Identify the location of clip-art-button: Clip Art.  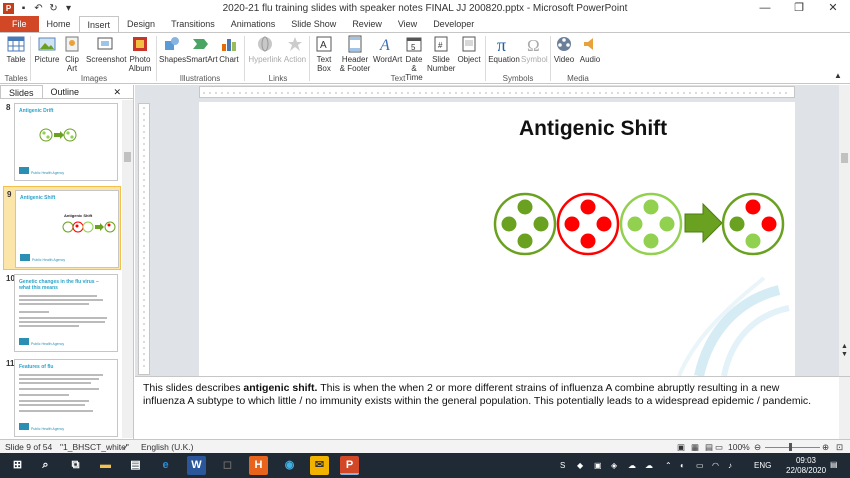
(72, 54).